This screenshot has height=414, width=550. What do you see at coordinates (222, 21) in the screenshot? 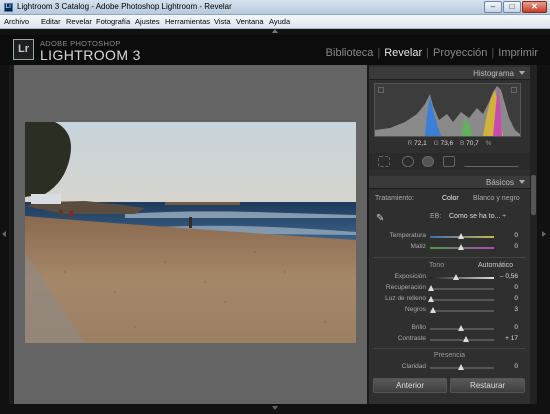
I see `menu-vista: Vista` at bounding box center [222, 21].